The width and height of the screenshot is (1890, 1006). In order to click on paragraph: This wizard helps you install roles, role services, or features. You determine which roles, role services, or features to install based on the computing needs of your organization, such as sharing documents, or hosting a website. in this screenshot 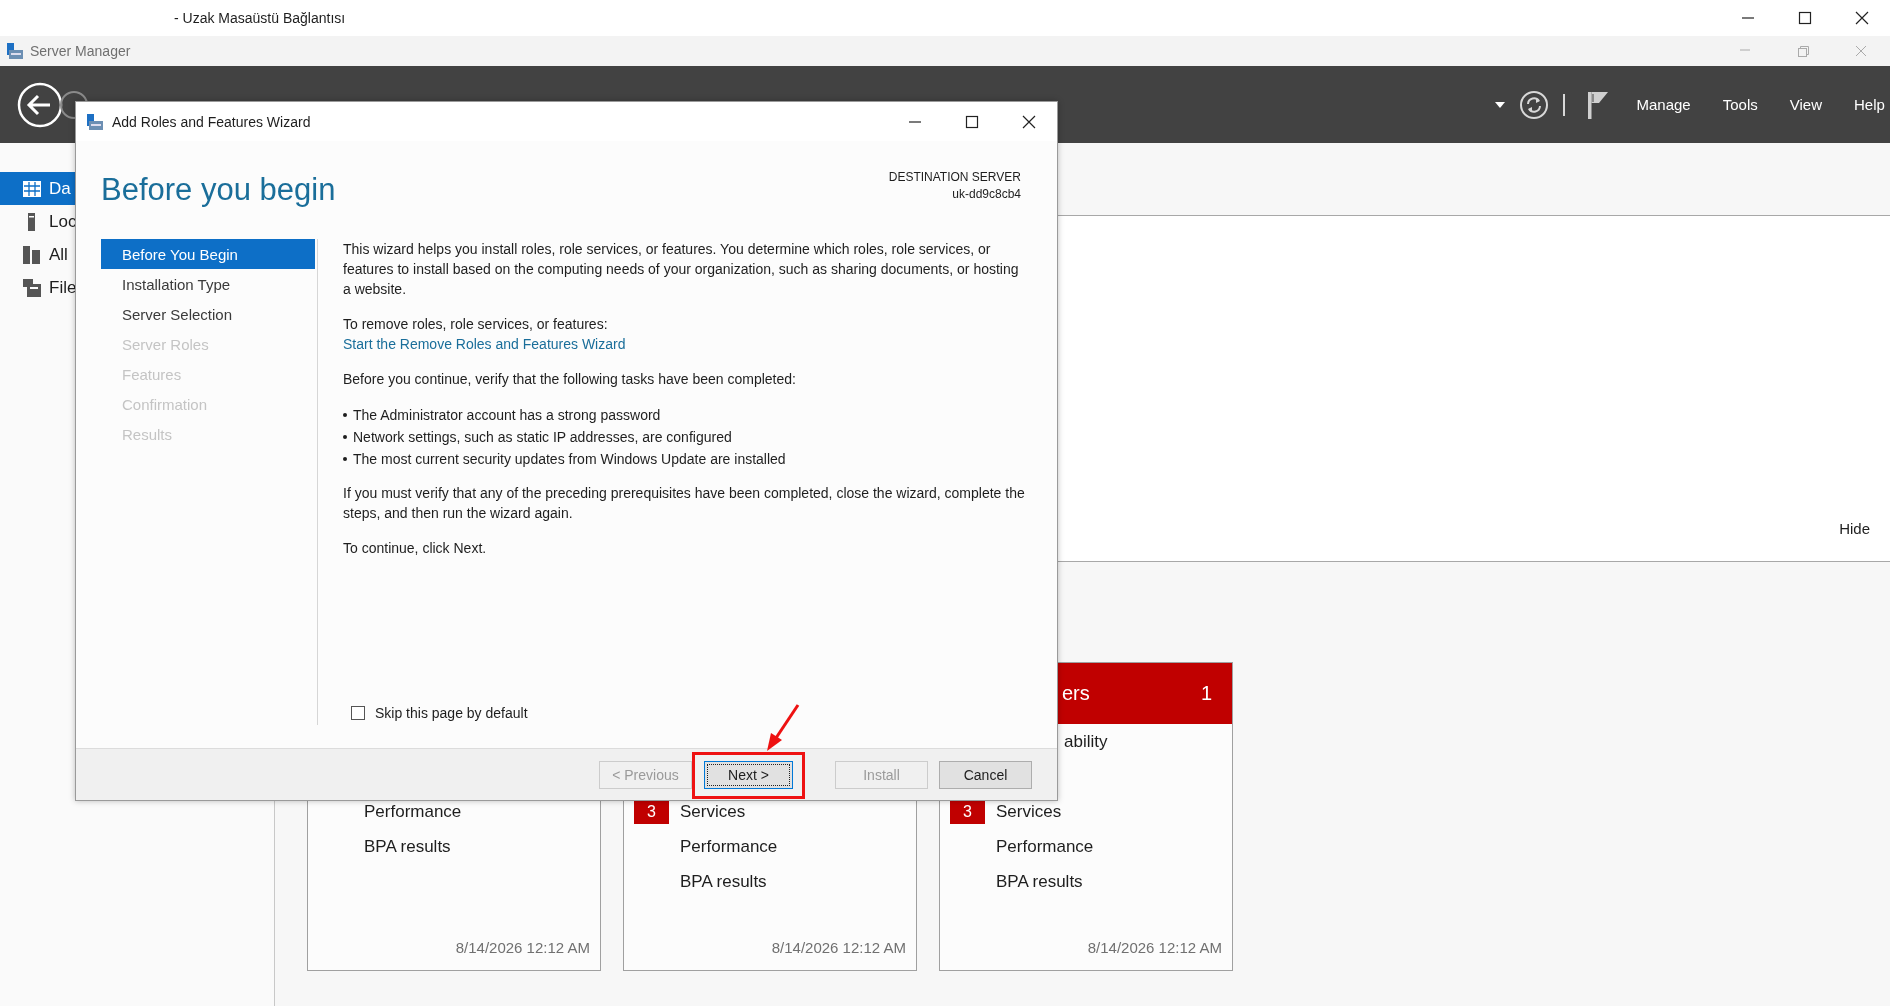, I will do `click(681, 269)`.